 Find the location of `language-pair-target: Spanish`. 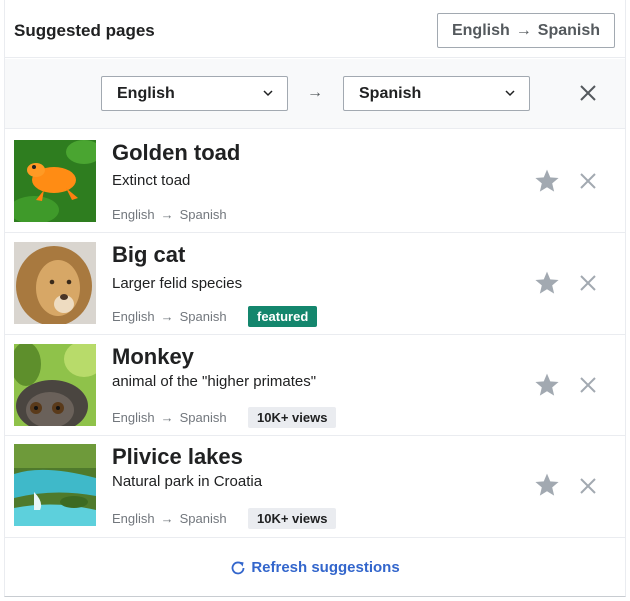

language-pair-target: Spanish is located at coordinates (568, 30).